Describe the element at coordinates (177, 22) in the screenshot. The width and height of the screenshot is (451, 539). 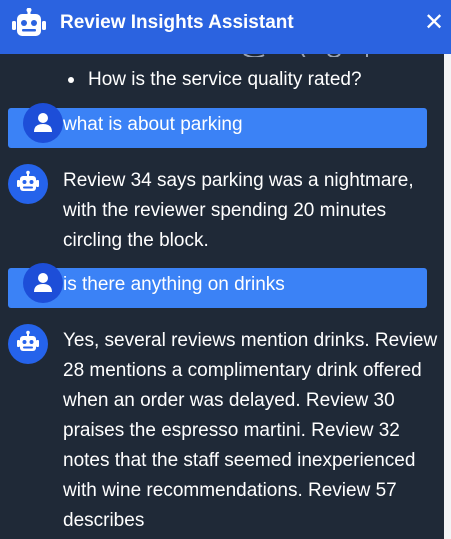
I see `chat-title: Review Insights Assistant` at that location.